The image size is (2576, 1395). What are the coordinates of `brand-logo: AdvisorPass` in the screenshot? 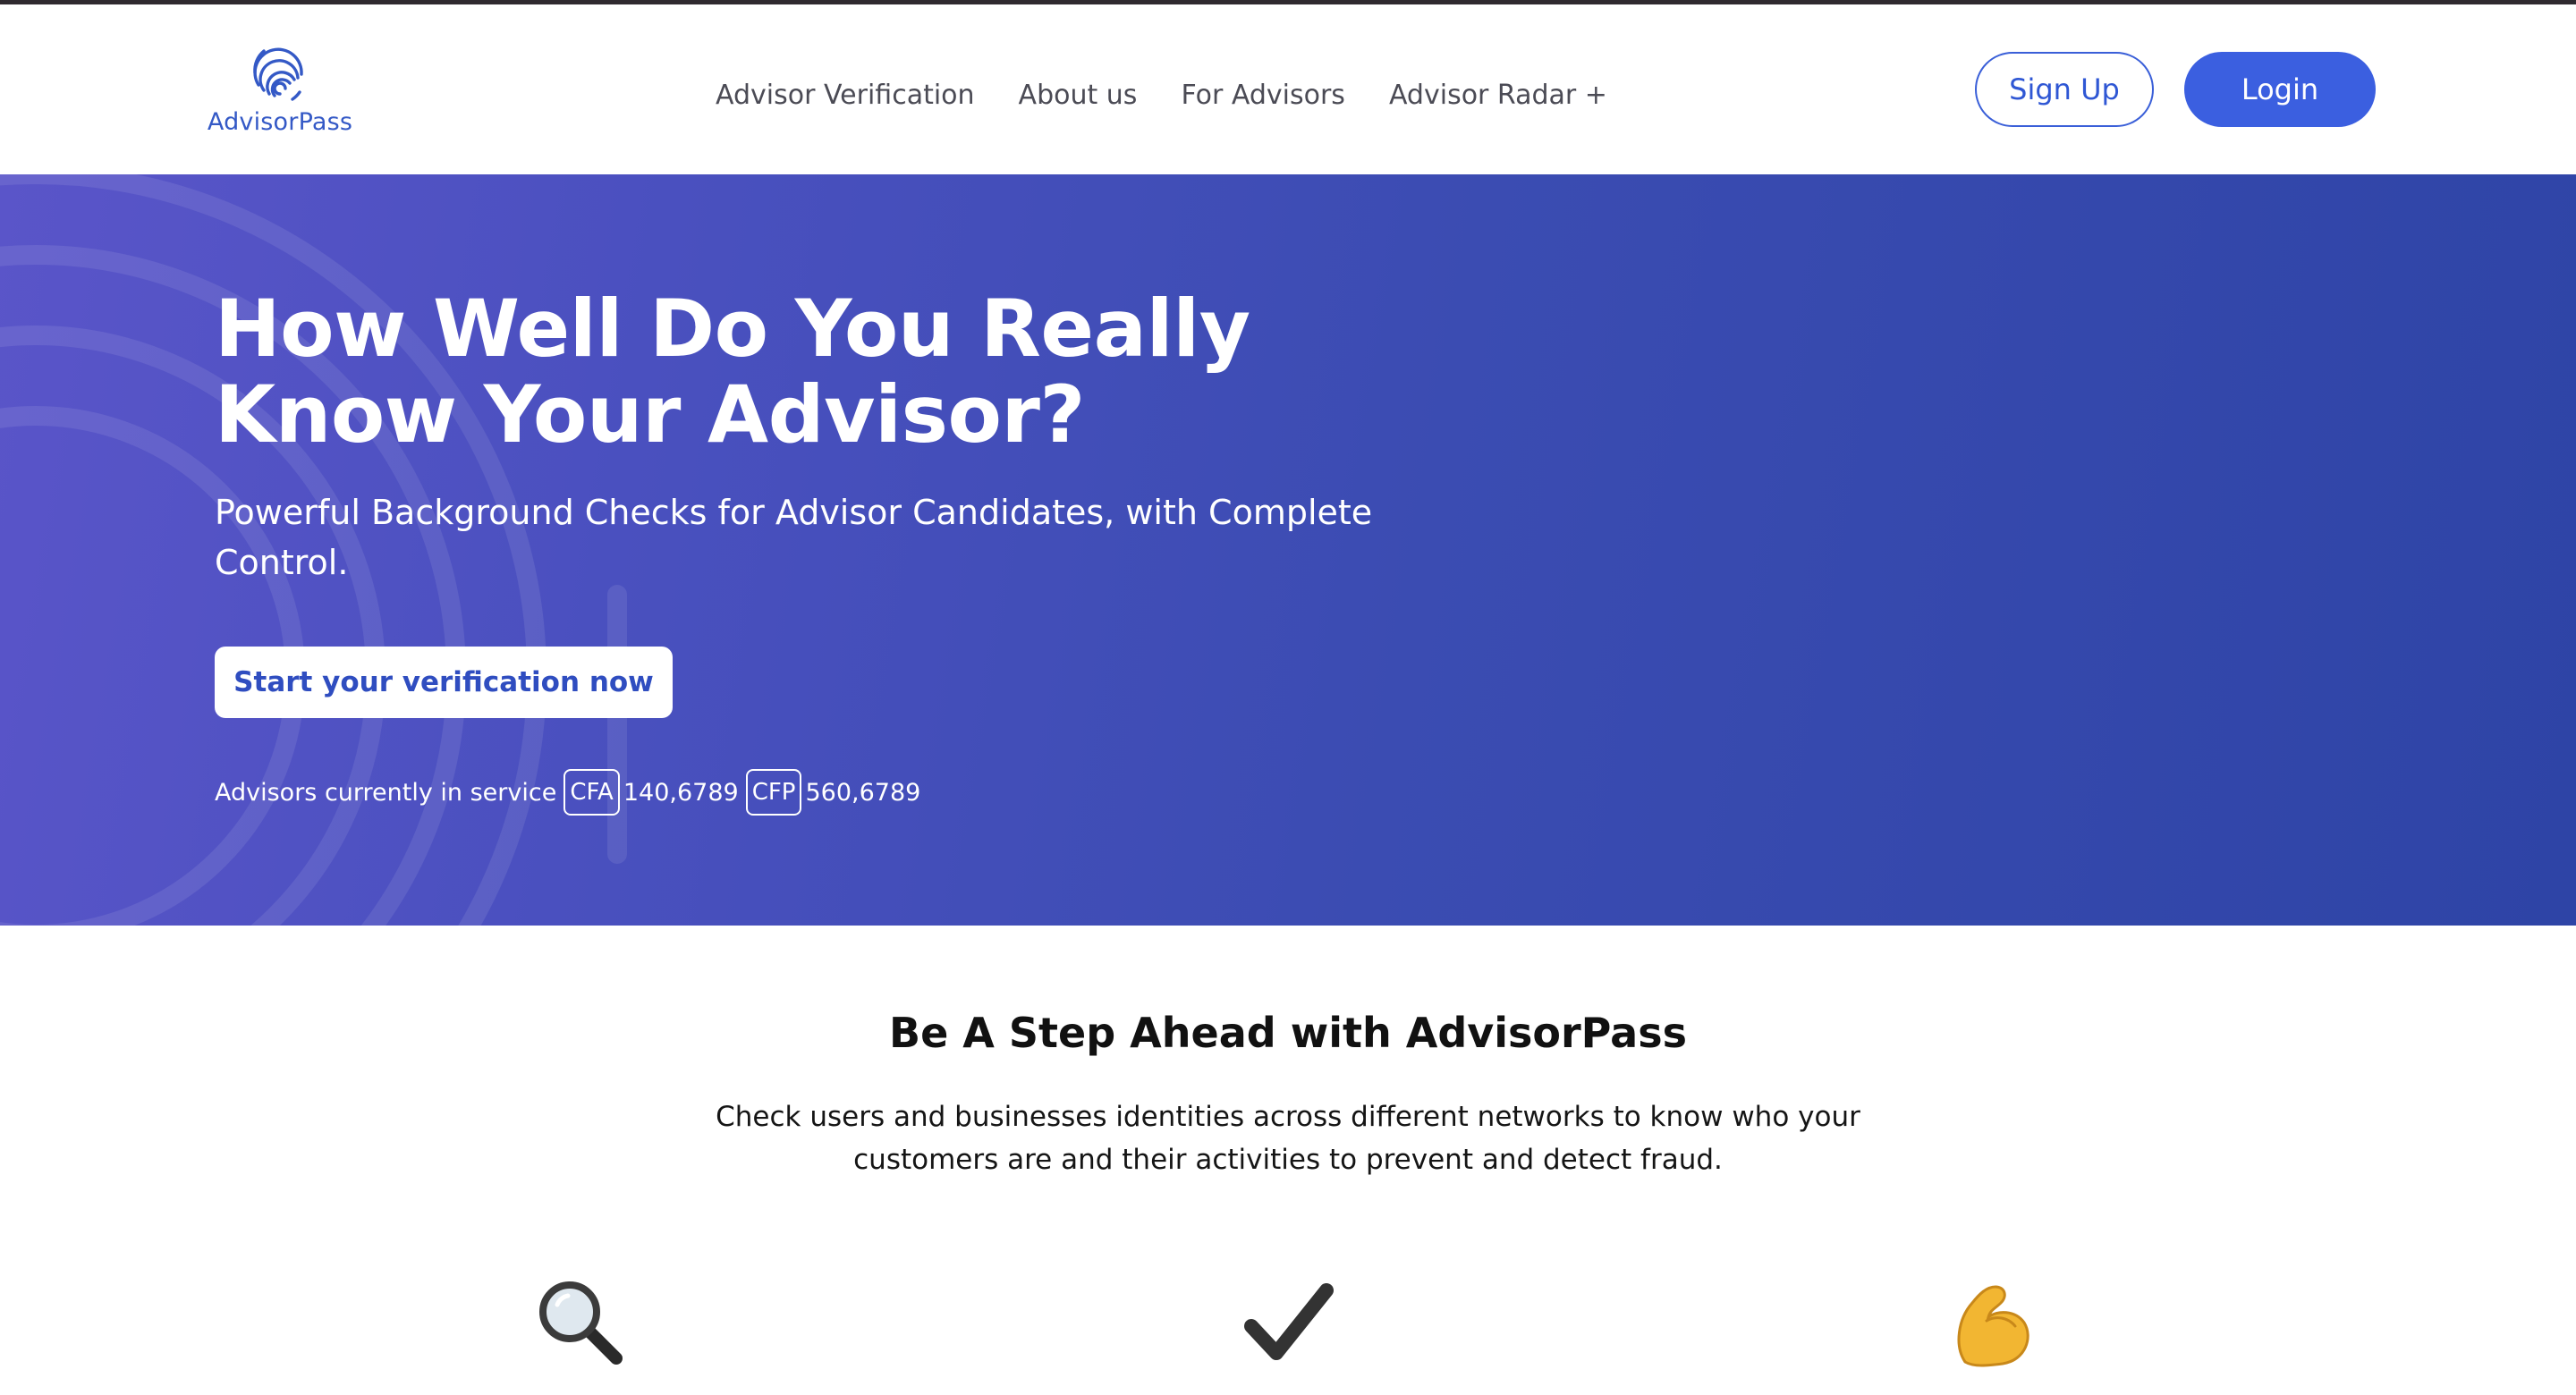 It's located at (280, 92).